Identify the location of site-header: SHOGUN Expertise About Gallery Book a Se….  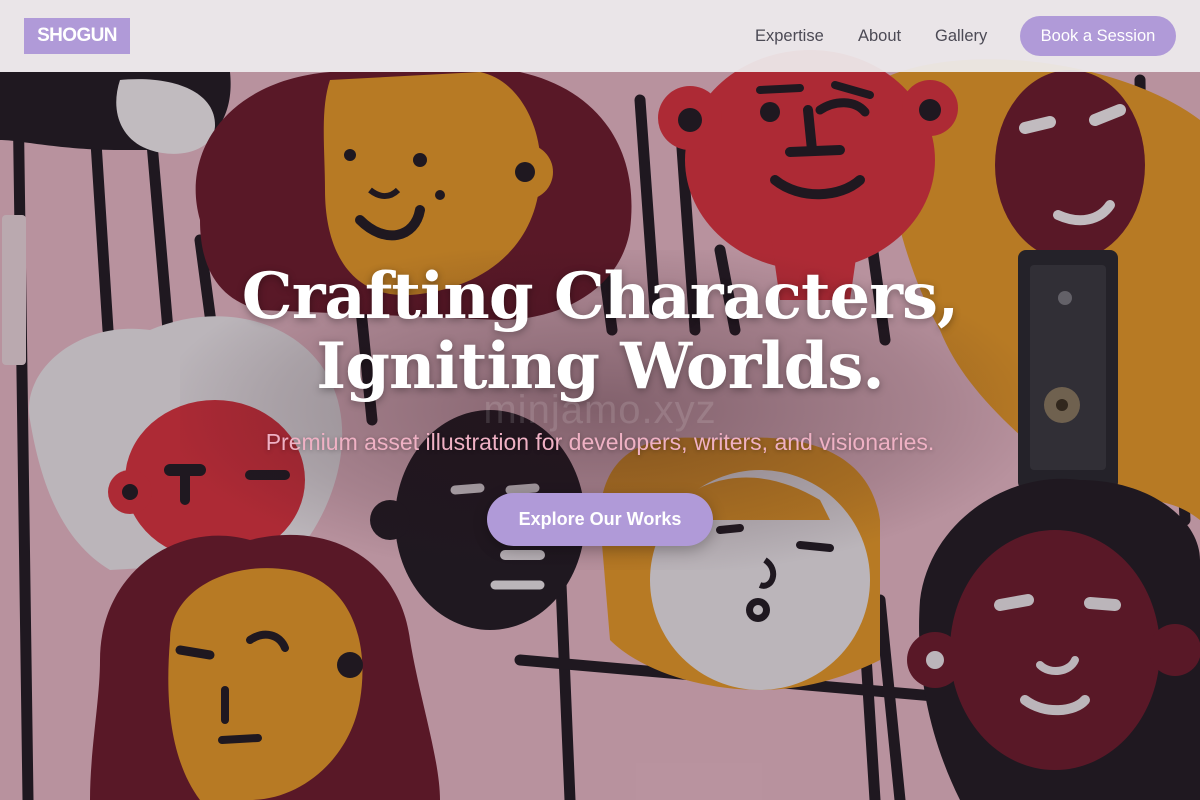
(600, 36).